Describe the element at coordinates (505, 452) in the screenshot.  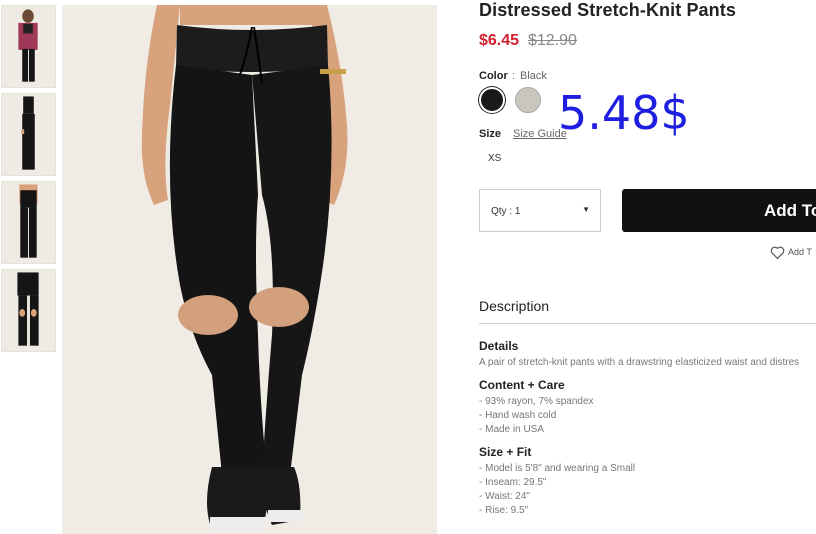
I see `size-fit-heading: Size + Fit` at that location.